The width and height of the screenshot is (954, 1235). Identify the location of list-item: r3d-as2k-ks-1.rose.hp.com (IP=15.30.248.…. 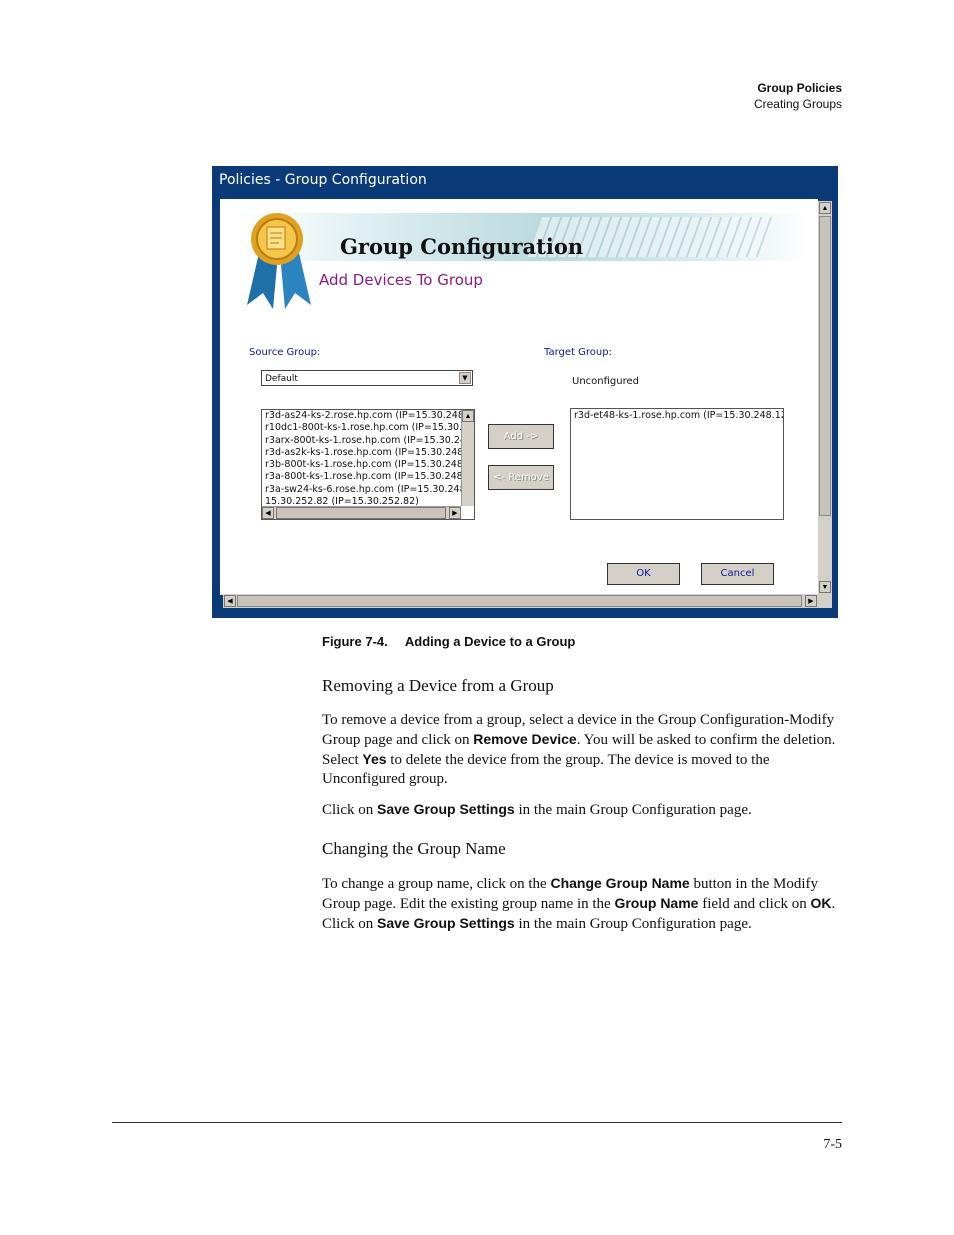
(368, 453).